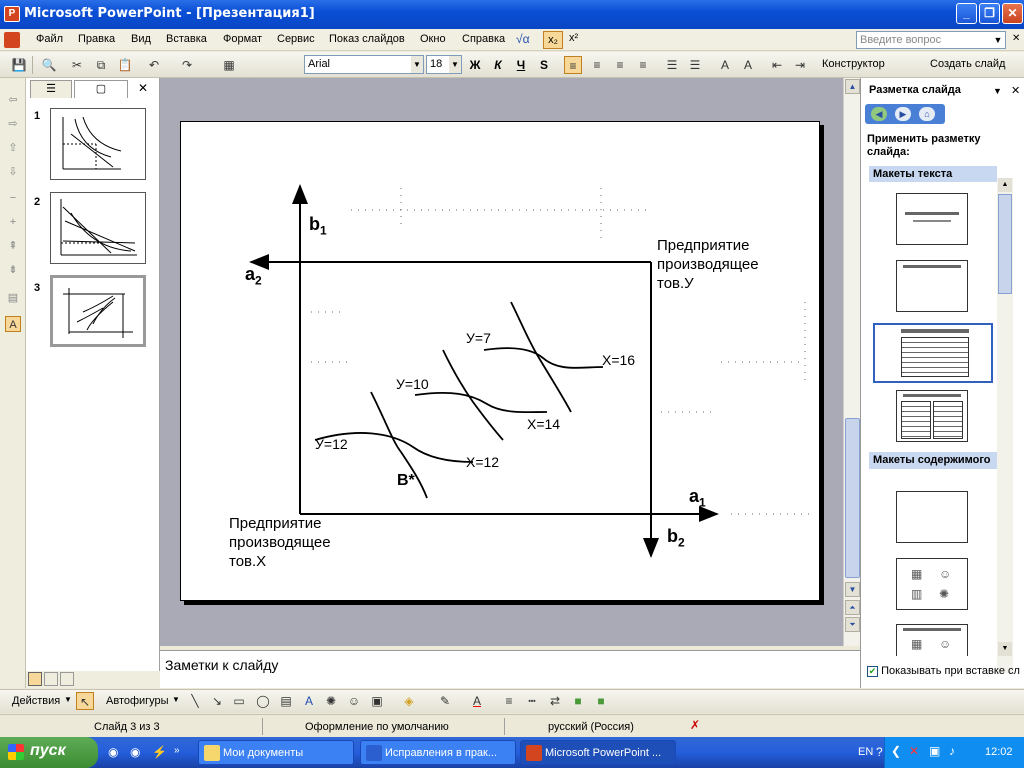 Image resolution: width=1024 pixels, height=768 pixels. What do you see at coordinates (113, 752) in the screenshot?
I see `quicklaunch-icon: ◉` at bounding box center [113, 752].